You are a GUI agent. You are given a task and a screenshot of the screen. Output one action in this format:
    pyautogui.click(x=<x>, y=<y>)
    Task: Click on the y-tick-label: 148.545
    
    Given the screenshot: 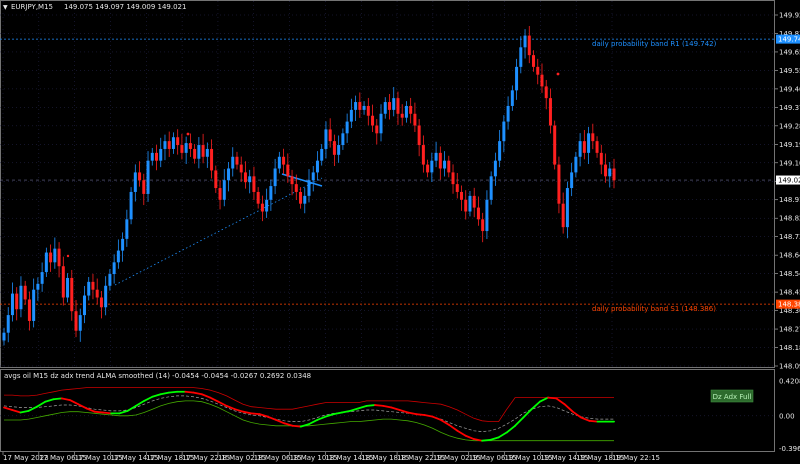 What is the action you would take?
    pyautogui.click(x=789, y=274)
    